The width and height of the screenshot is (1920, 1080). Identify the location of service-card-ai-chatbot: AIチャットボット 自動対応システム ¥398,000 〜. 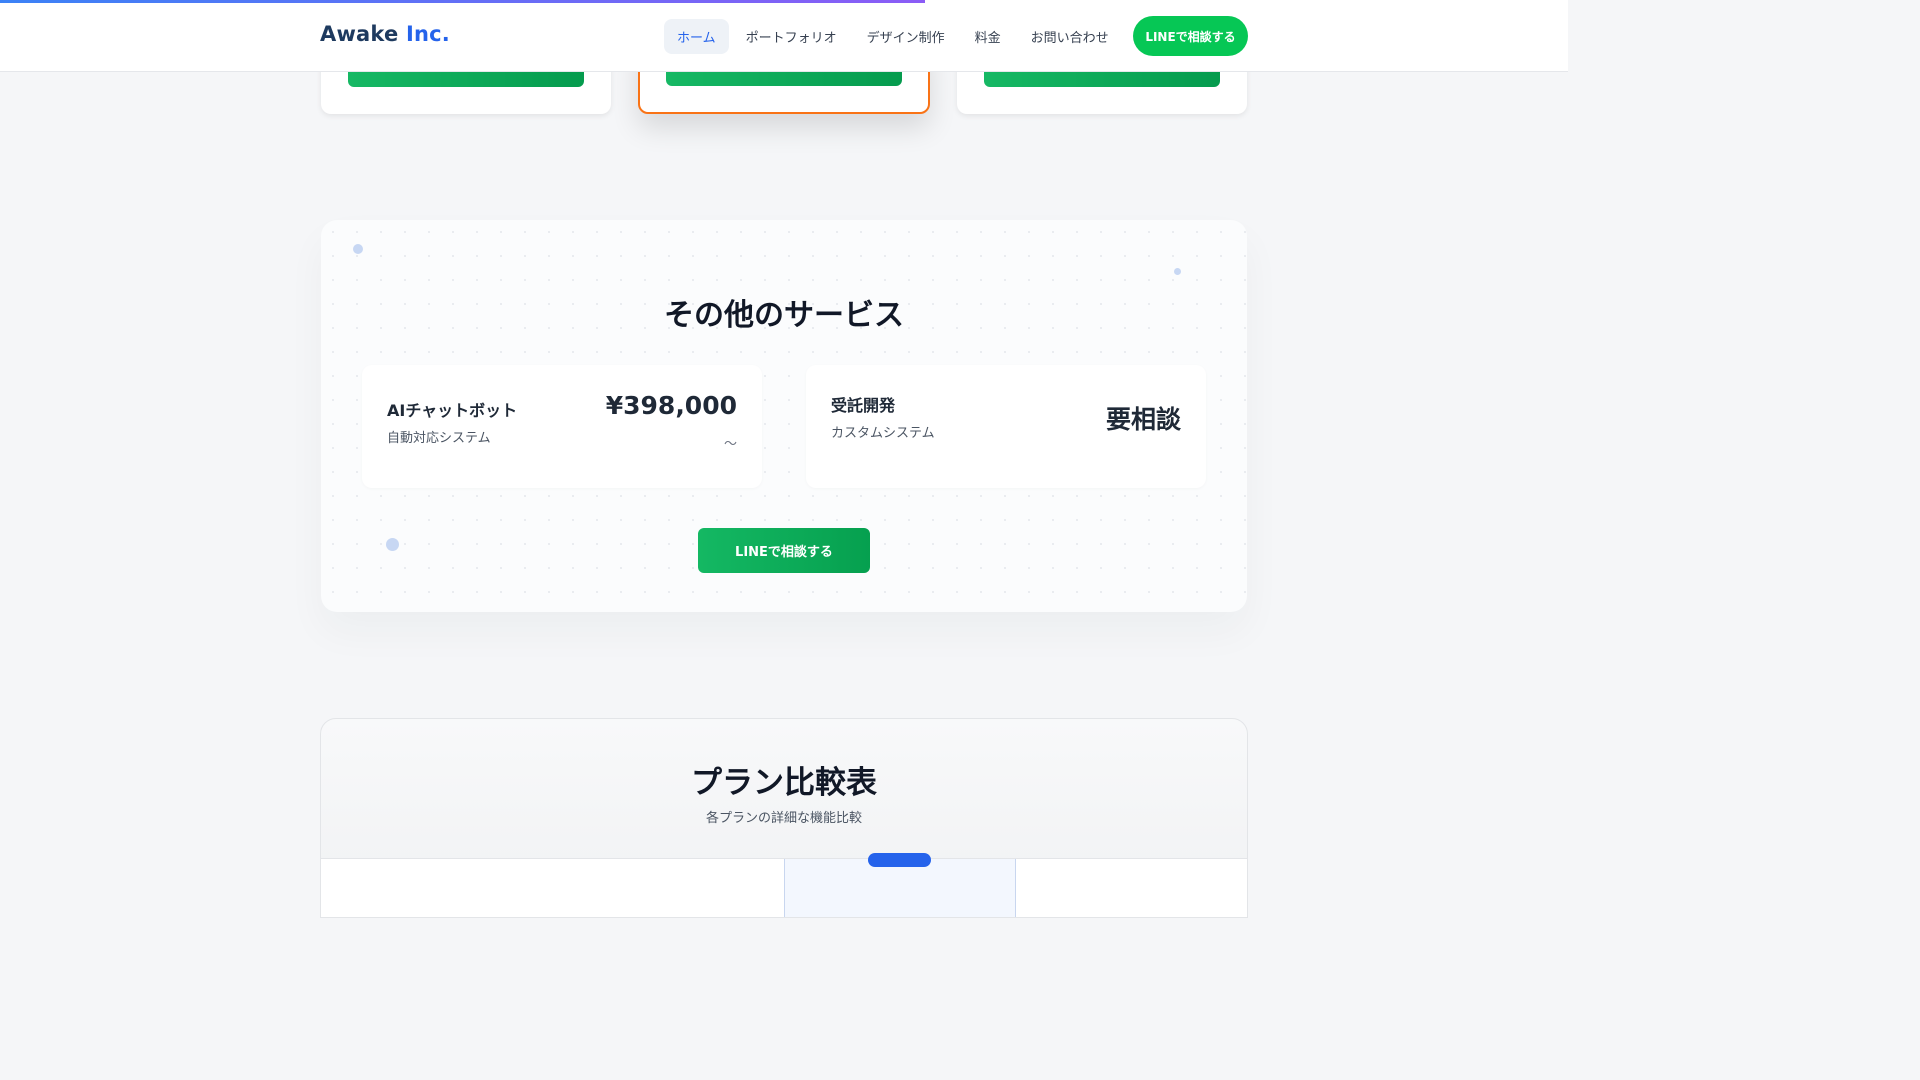
(562, 426).